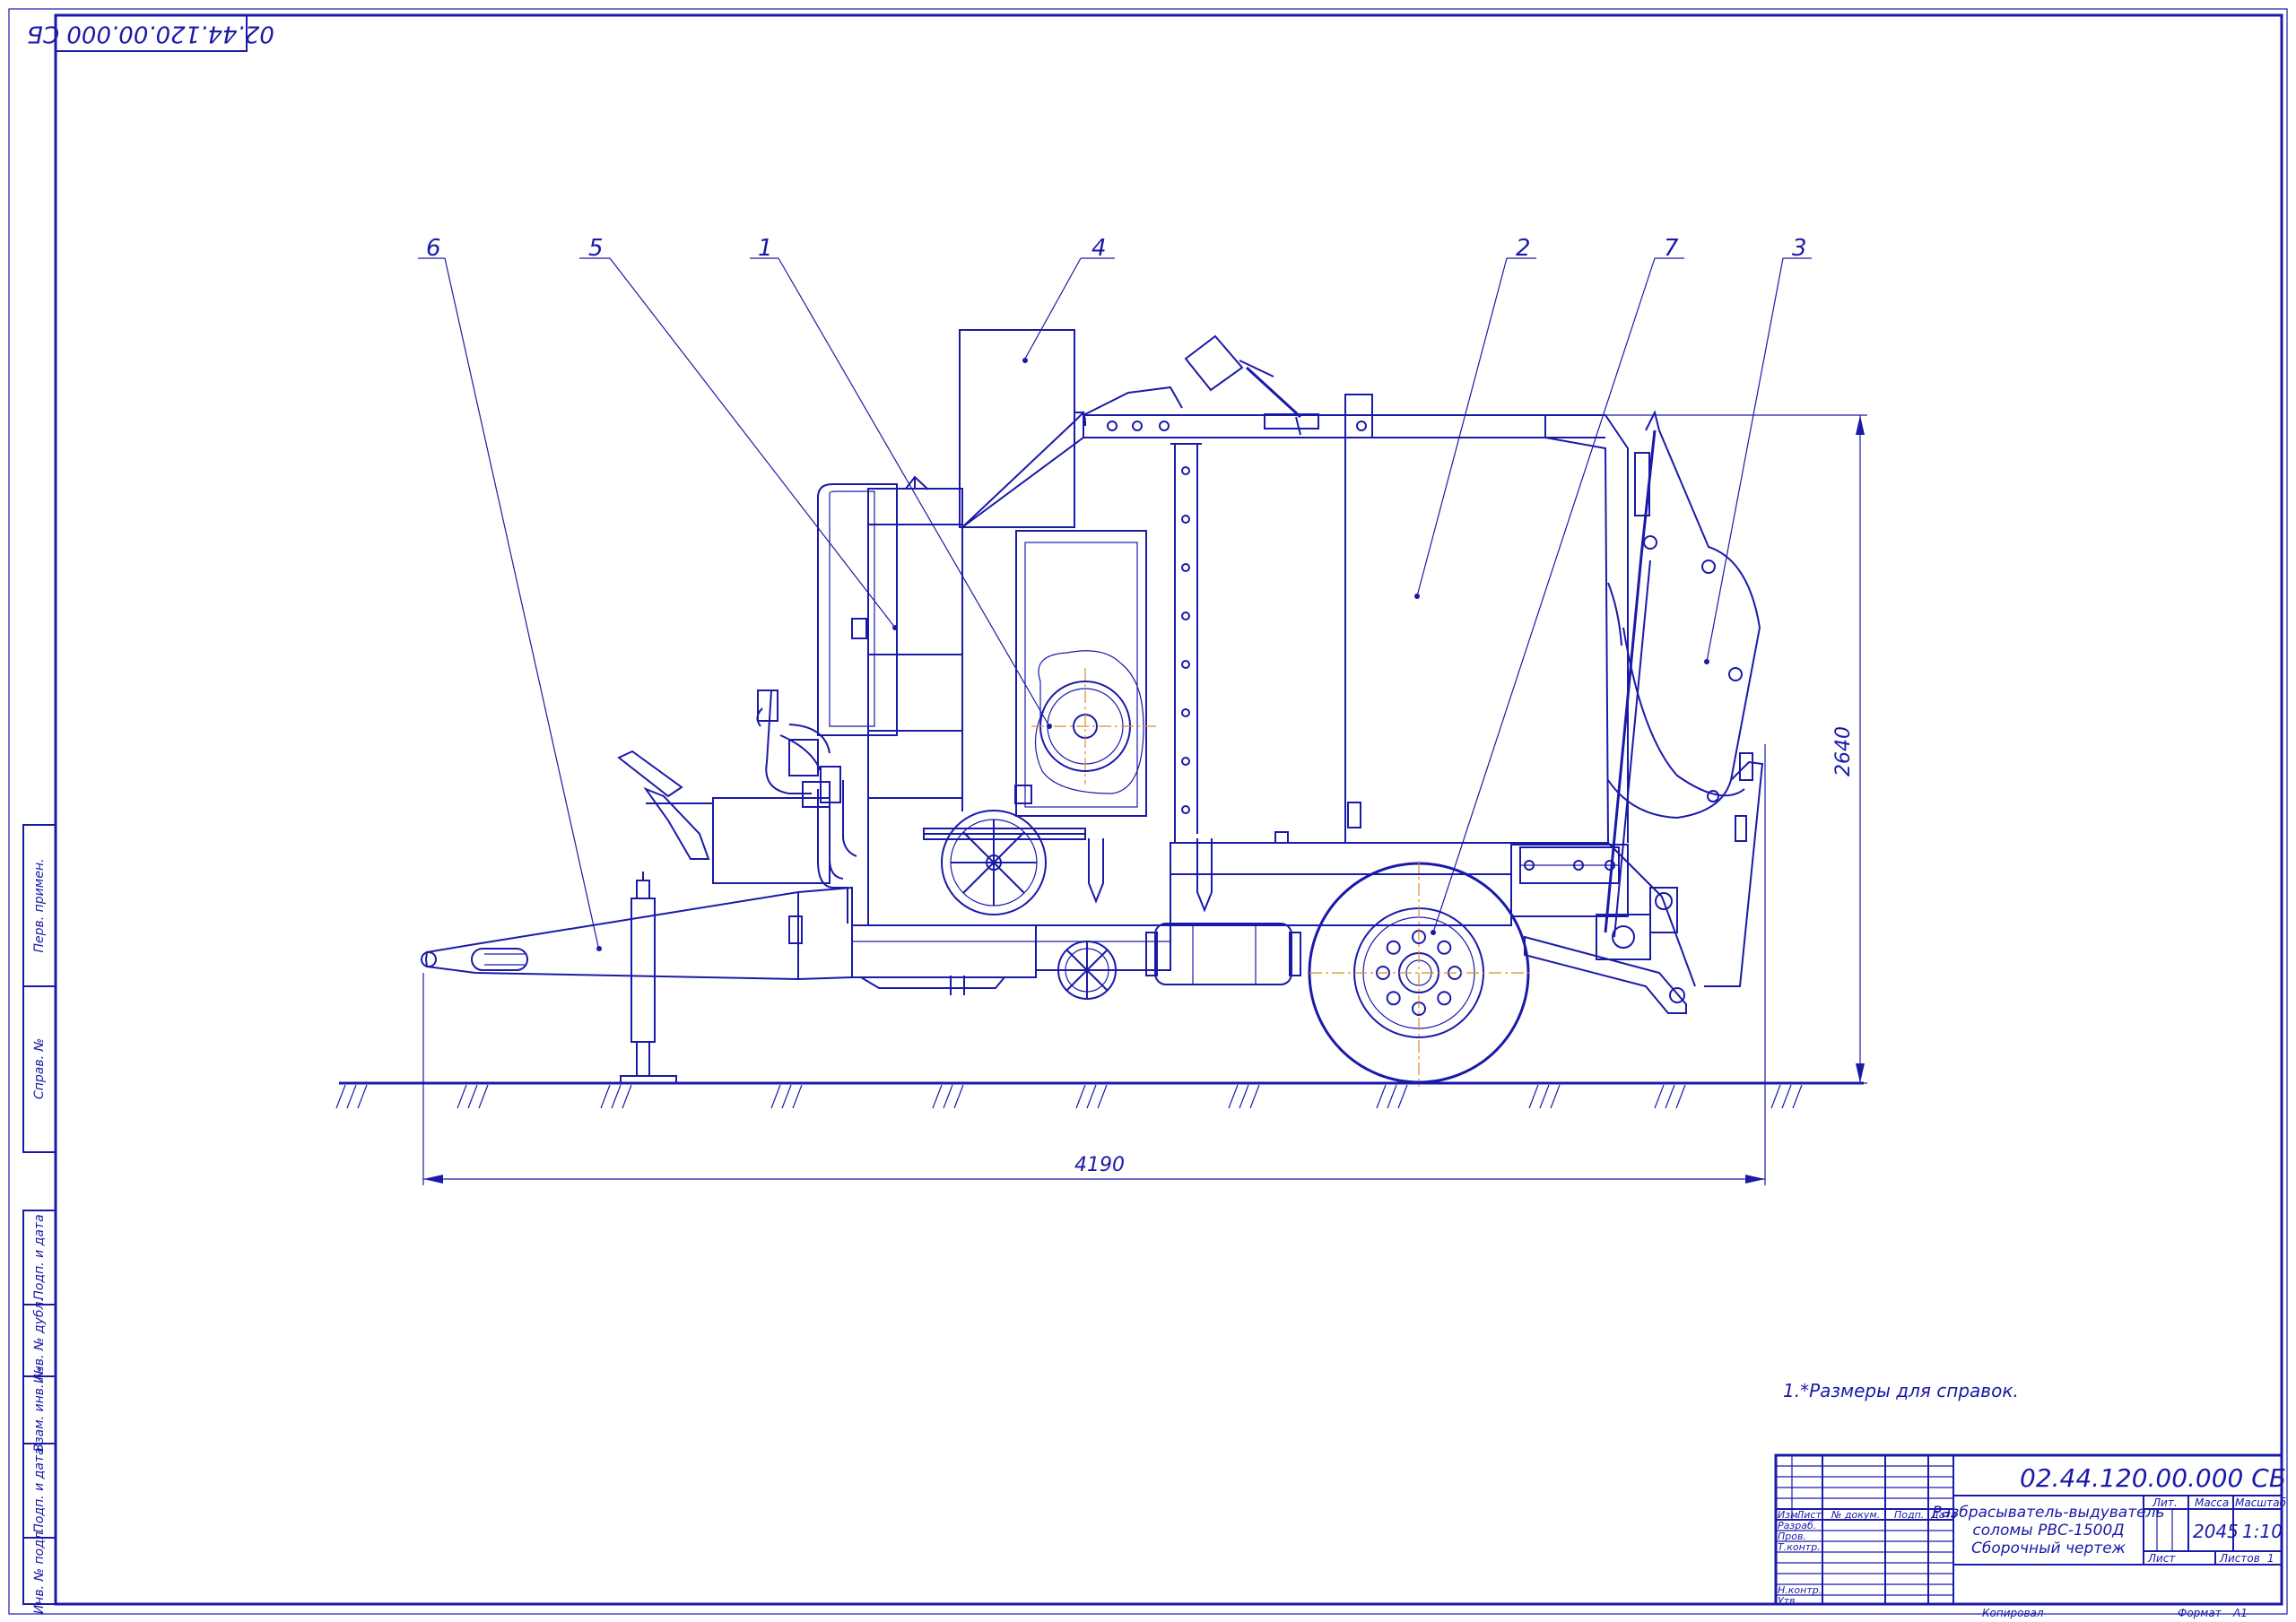  Describe the element at coordinates (637, 934) in the screenshot. I see `drawbar` at that location.